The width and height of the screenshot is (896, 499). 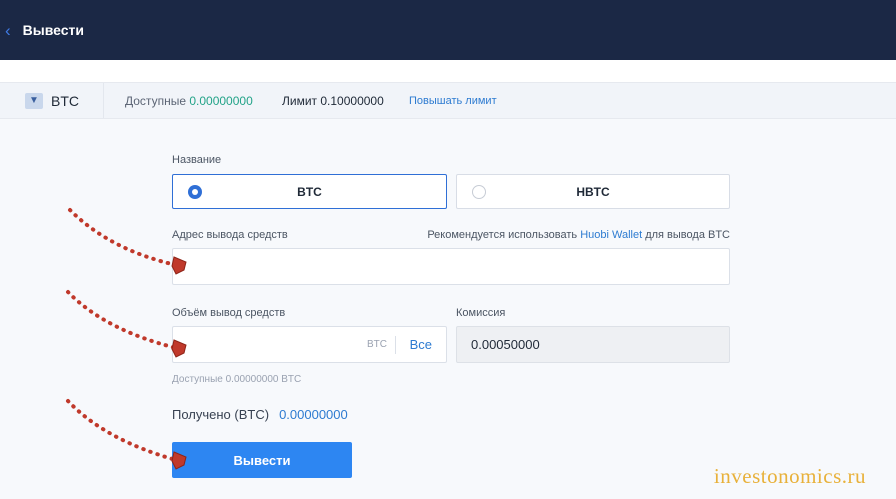 What do you see at coordinates (593, 344) in the screenshot?
I see `fee-value: 0.00050000` at bounding box center [593, 344].